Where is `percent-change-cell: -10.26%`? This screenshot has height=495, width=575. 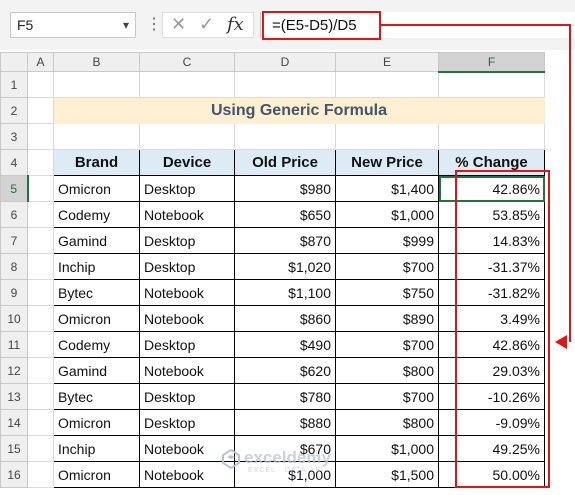 percent-change-cell: -10.26% is located at coordinates (491, 396).